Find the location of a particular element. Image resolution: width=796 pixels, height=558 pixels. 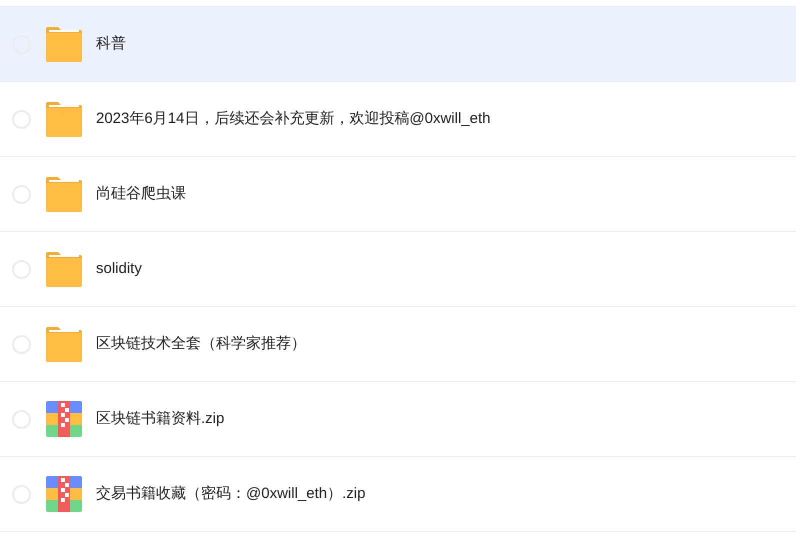

file-name: 2023年6月14日，后续还会补充更新，欢迎投稿@0xwill_eth is located at coordinates (293, 118).